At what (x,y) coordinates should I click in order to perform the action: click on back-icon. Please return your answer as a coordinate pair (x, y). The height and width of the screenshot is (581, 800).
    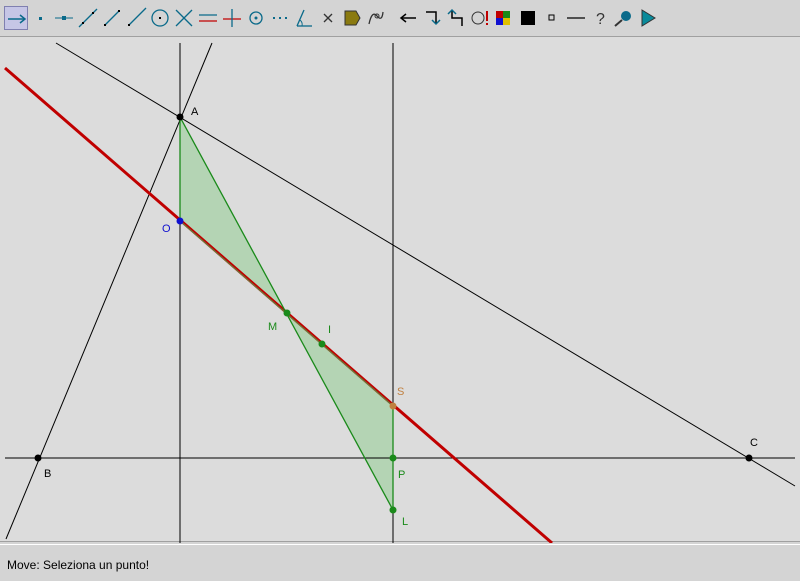
    Looking at the image, I should click on (455, 17).